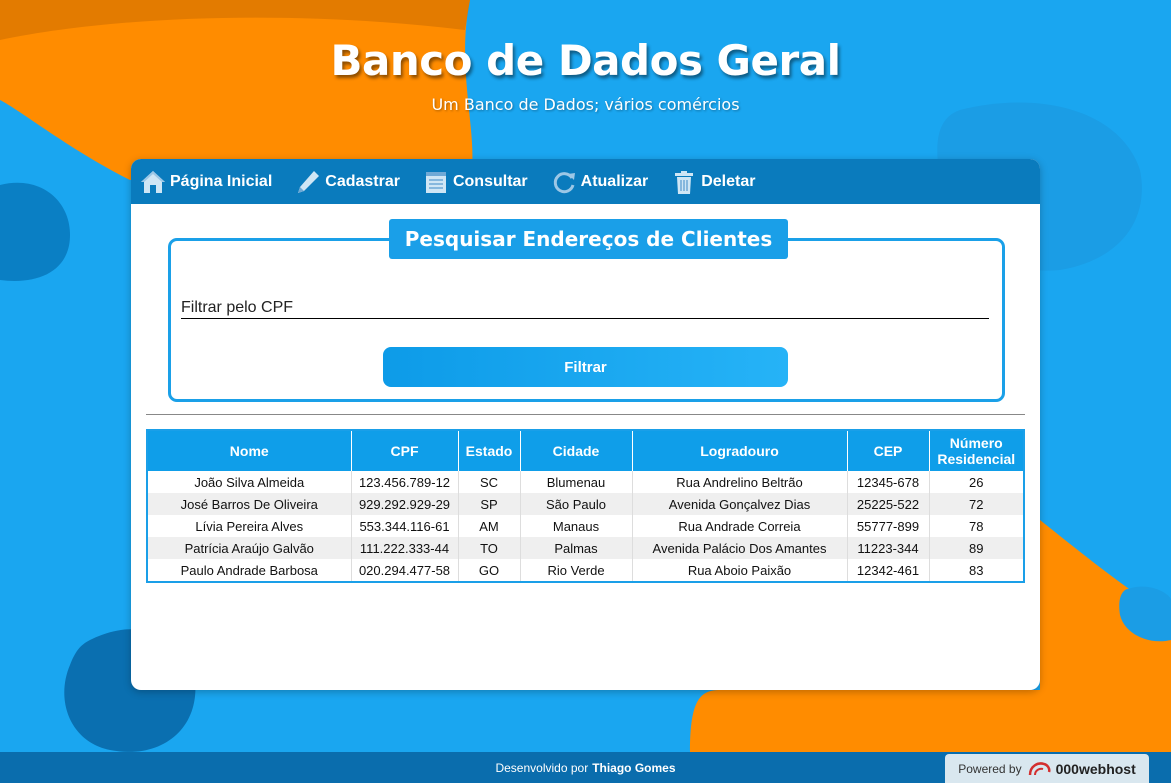  I want to click on cell-nome: João Silva Almeida, so click(249, 482).